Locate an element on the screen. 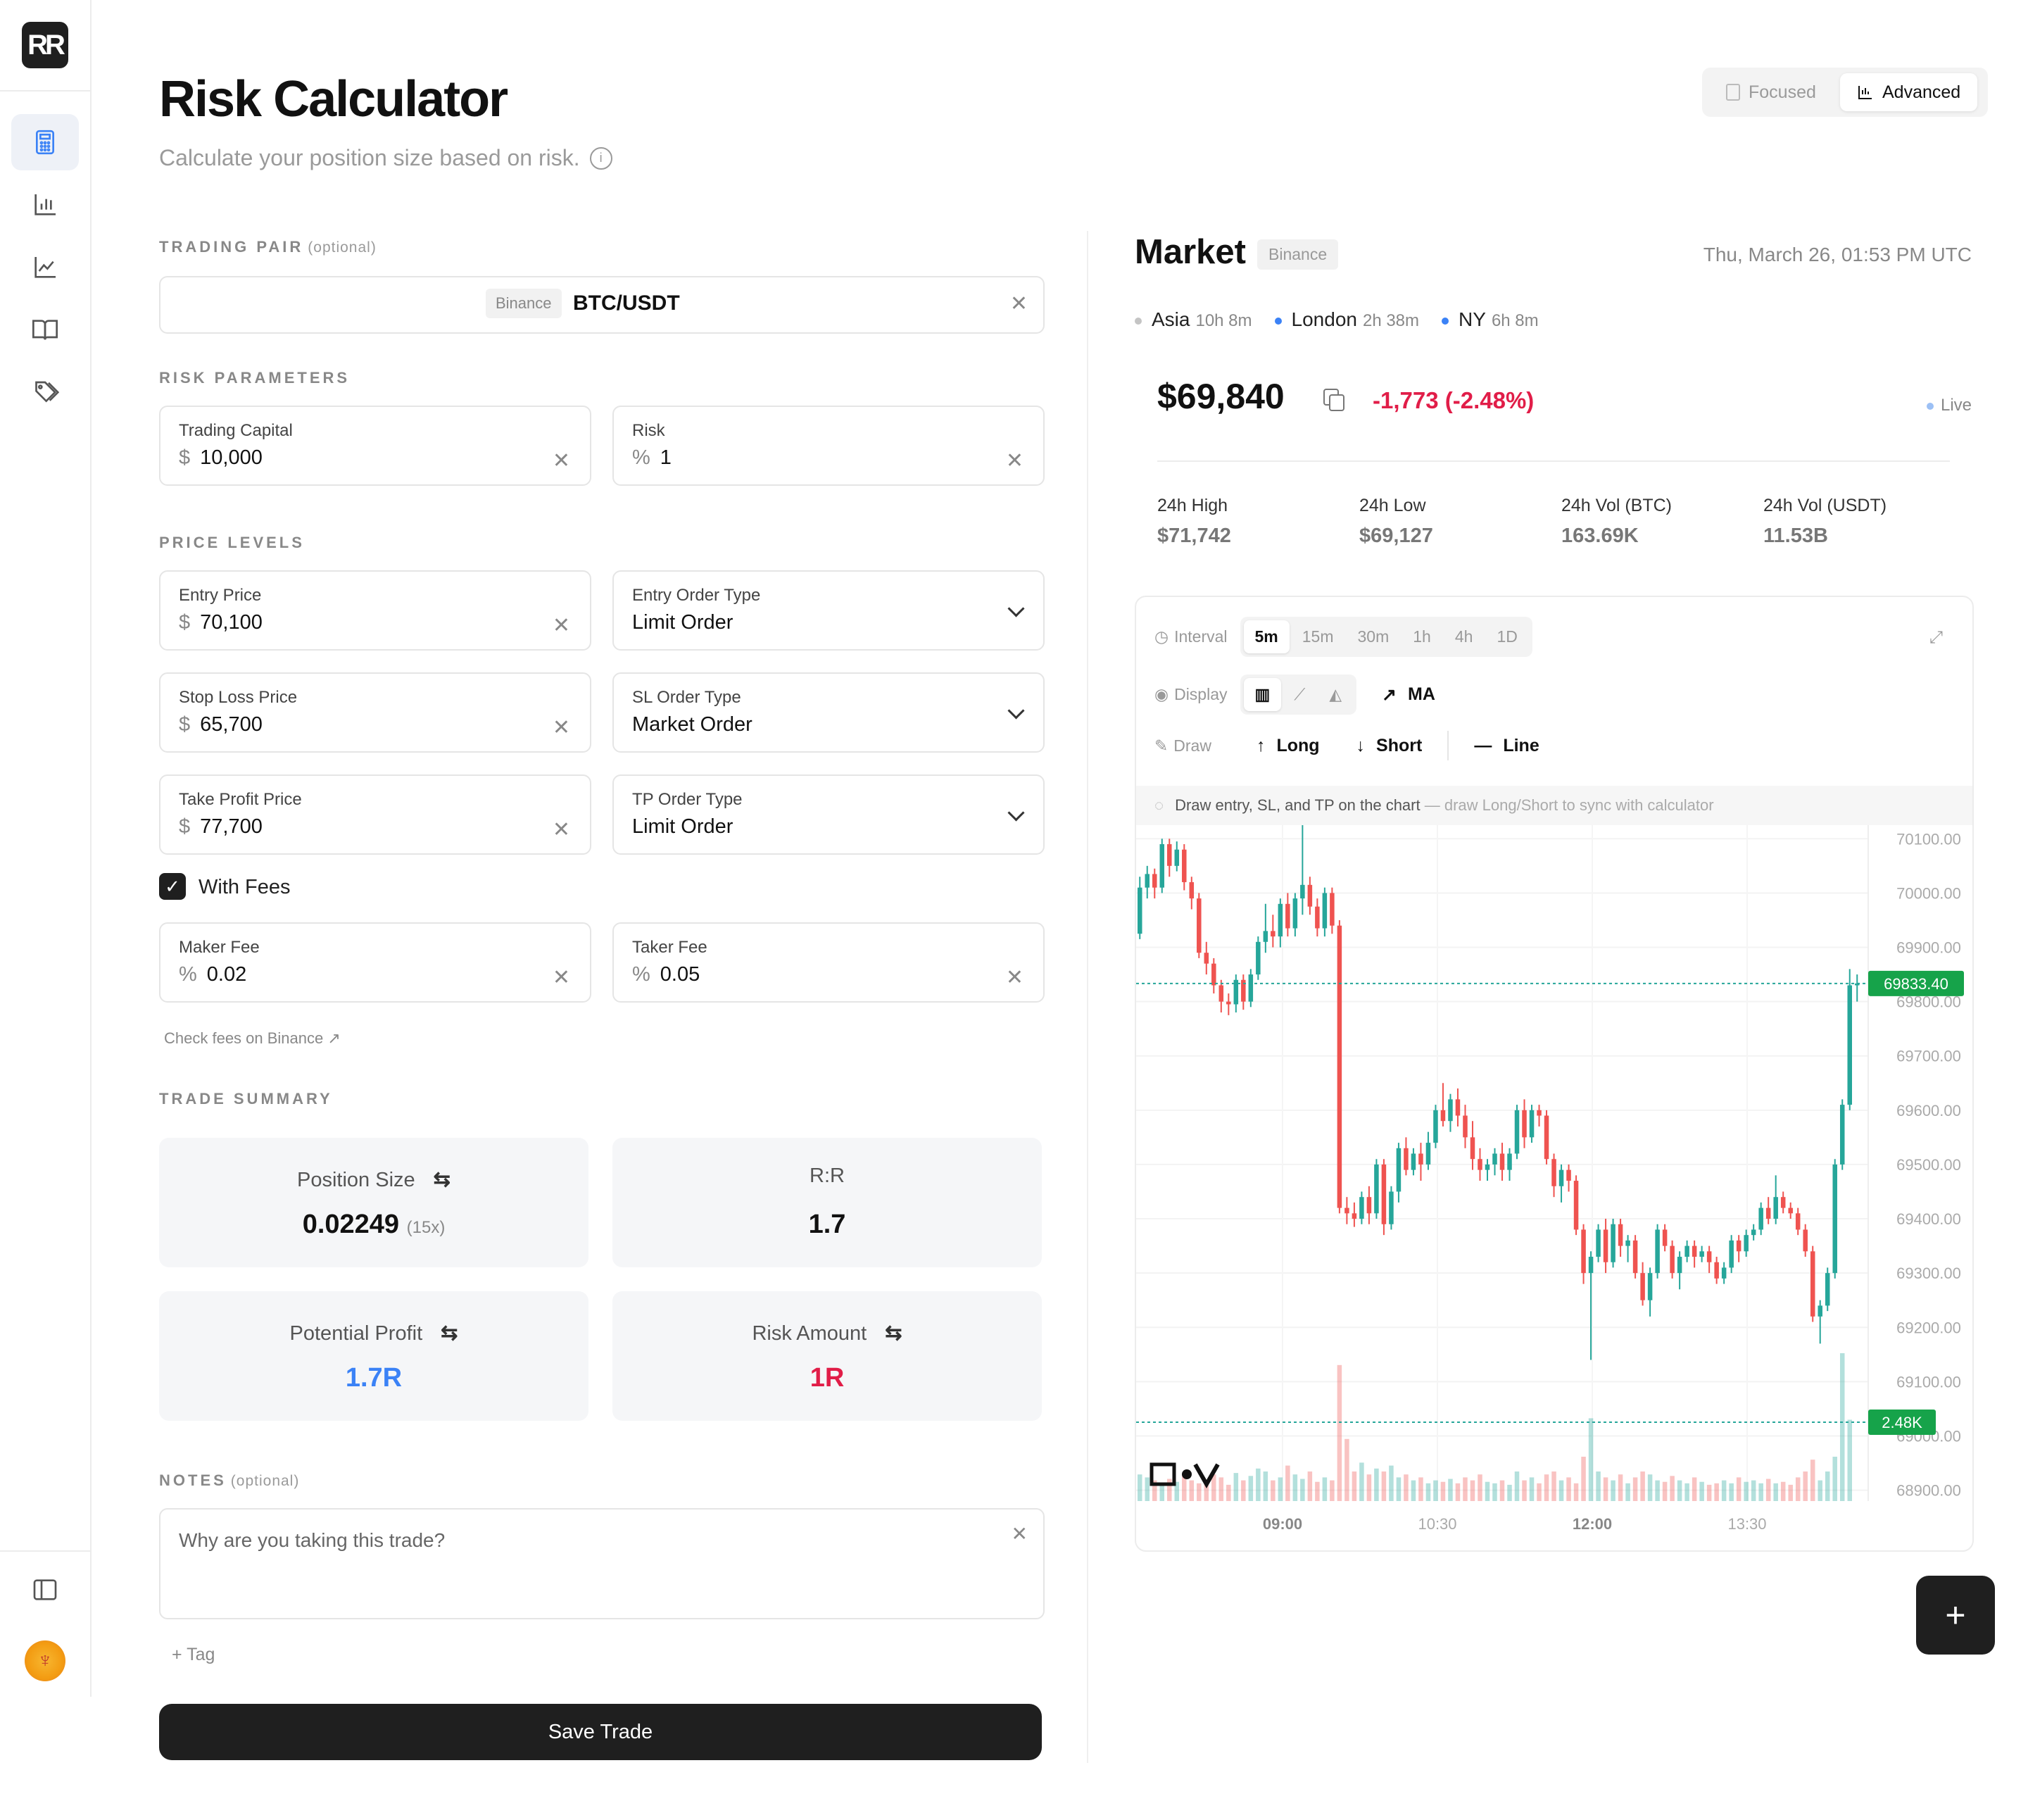 The width and height of the screenshot is (2028, 1820). add-tag-button: + Tag is located at coordinates (193, 1655).